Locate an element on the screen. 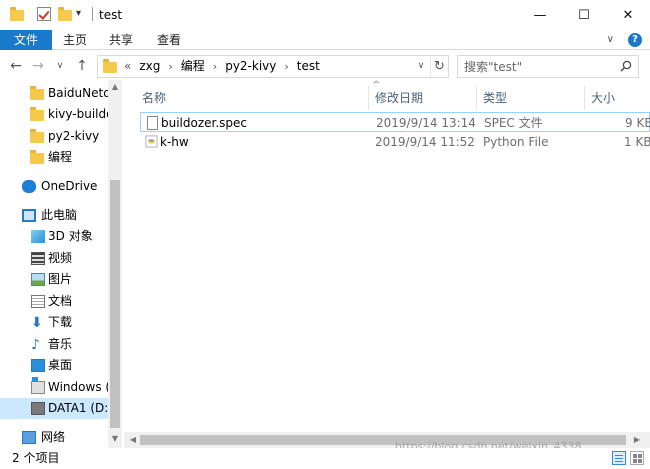 This screenshot has width=650, height=469. nav-item-kivy-buildozer: kivy-buildozer is located at coordinates (54, 114).